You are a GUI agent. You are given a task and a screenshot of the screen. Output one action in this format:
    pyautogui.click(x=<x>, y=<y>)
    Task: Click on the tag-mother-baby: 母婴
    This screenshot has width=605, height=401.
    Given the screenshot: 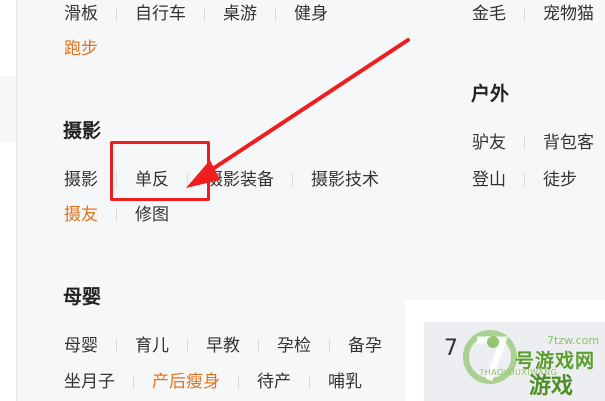 What is the action you would take?
    pyautogui.click(x=81, y=346)
    